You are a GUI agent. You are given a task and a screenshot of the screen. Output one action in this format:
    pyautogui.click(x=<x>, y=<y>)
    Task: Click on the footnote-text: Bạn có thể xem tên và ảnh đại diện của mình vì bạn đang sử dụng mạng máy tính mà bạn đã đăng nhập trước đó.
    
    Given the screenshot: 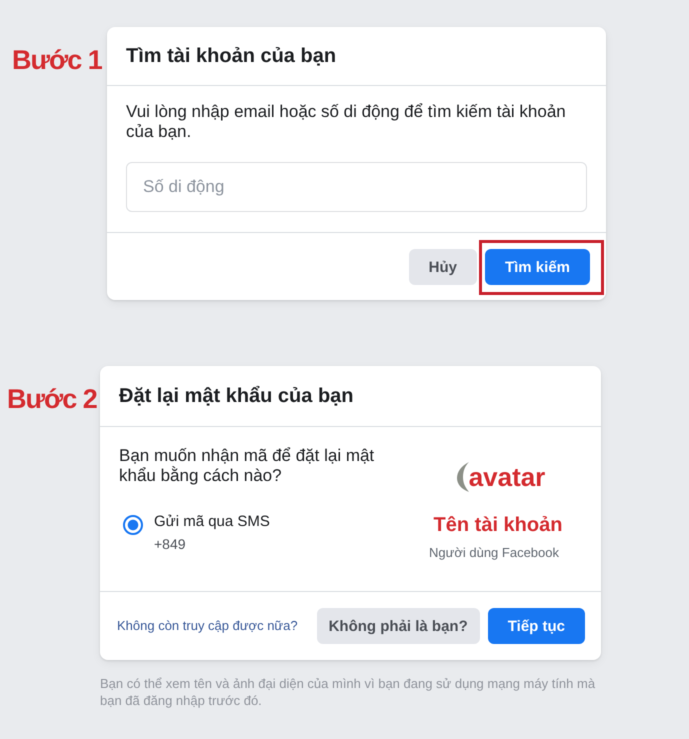 What is the action you would take?
    pyautogui.click(x=348, y=692)
    